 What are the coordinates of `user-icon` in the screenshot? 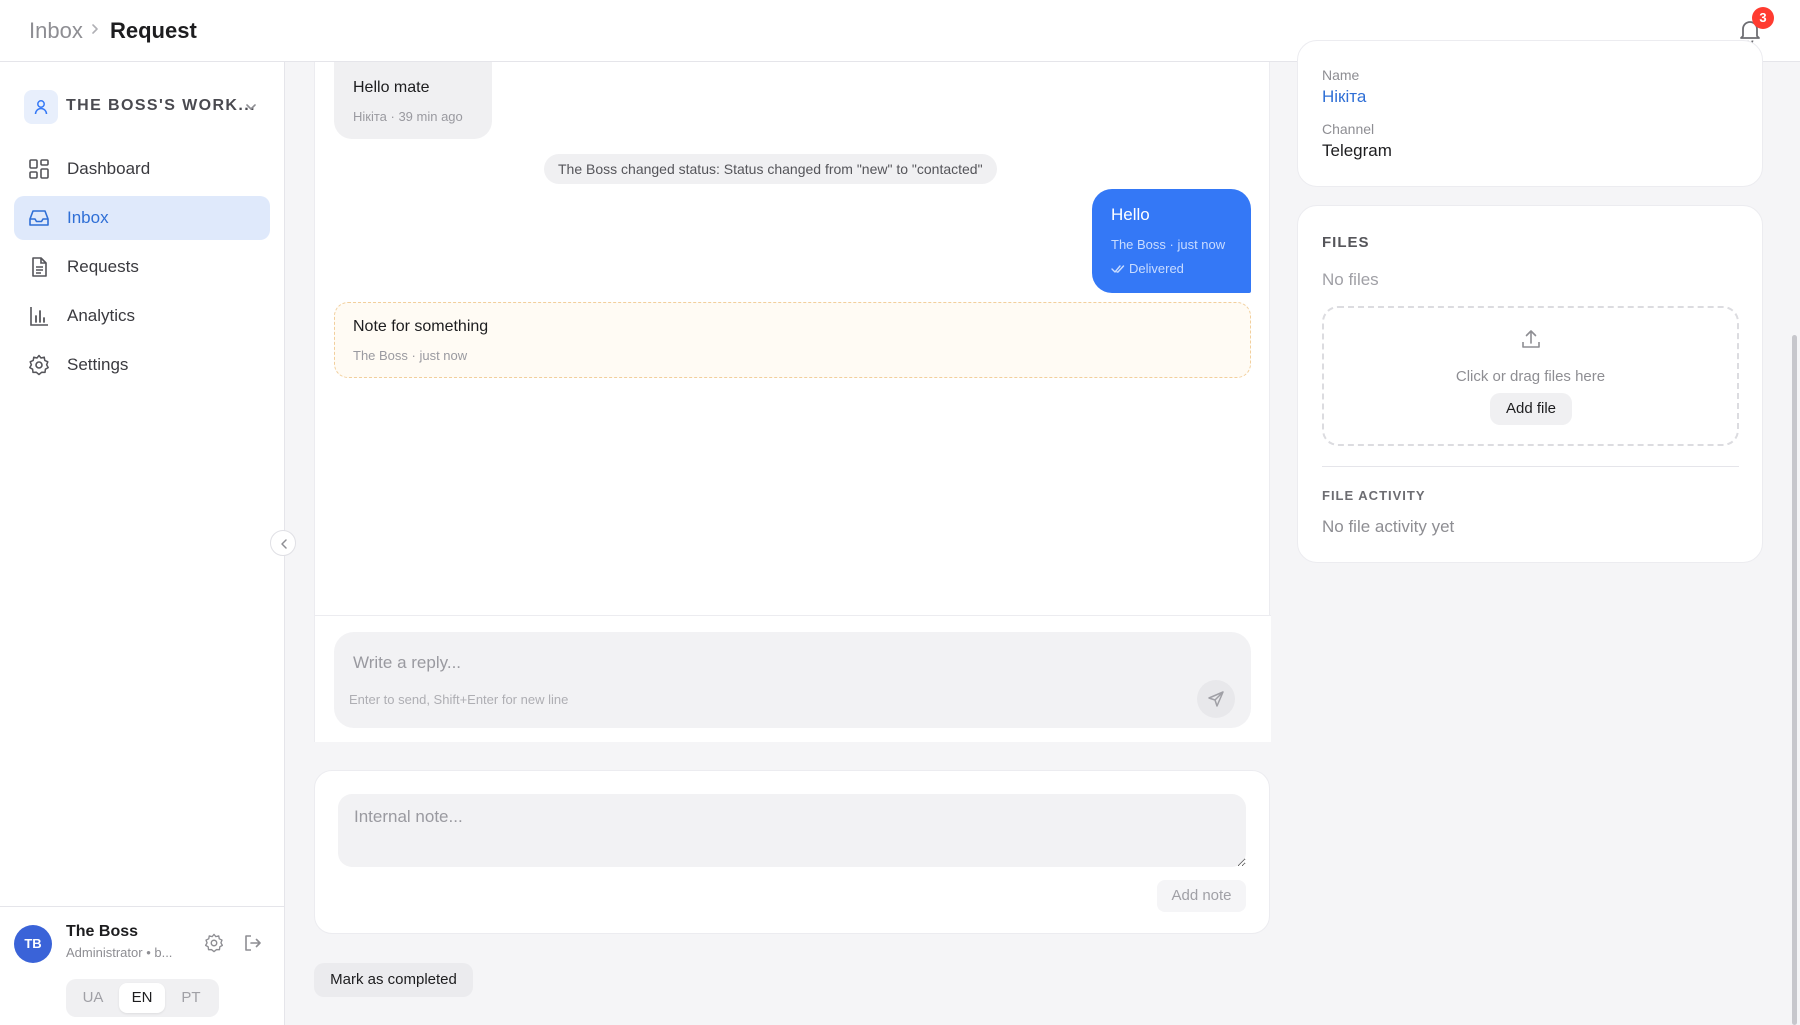 It's located at (41, 107).